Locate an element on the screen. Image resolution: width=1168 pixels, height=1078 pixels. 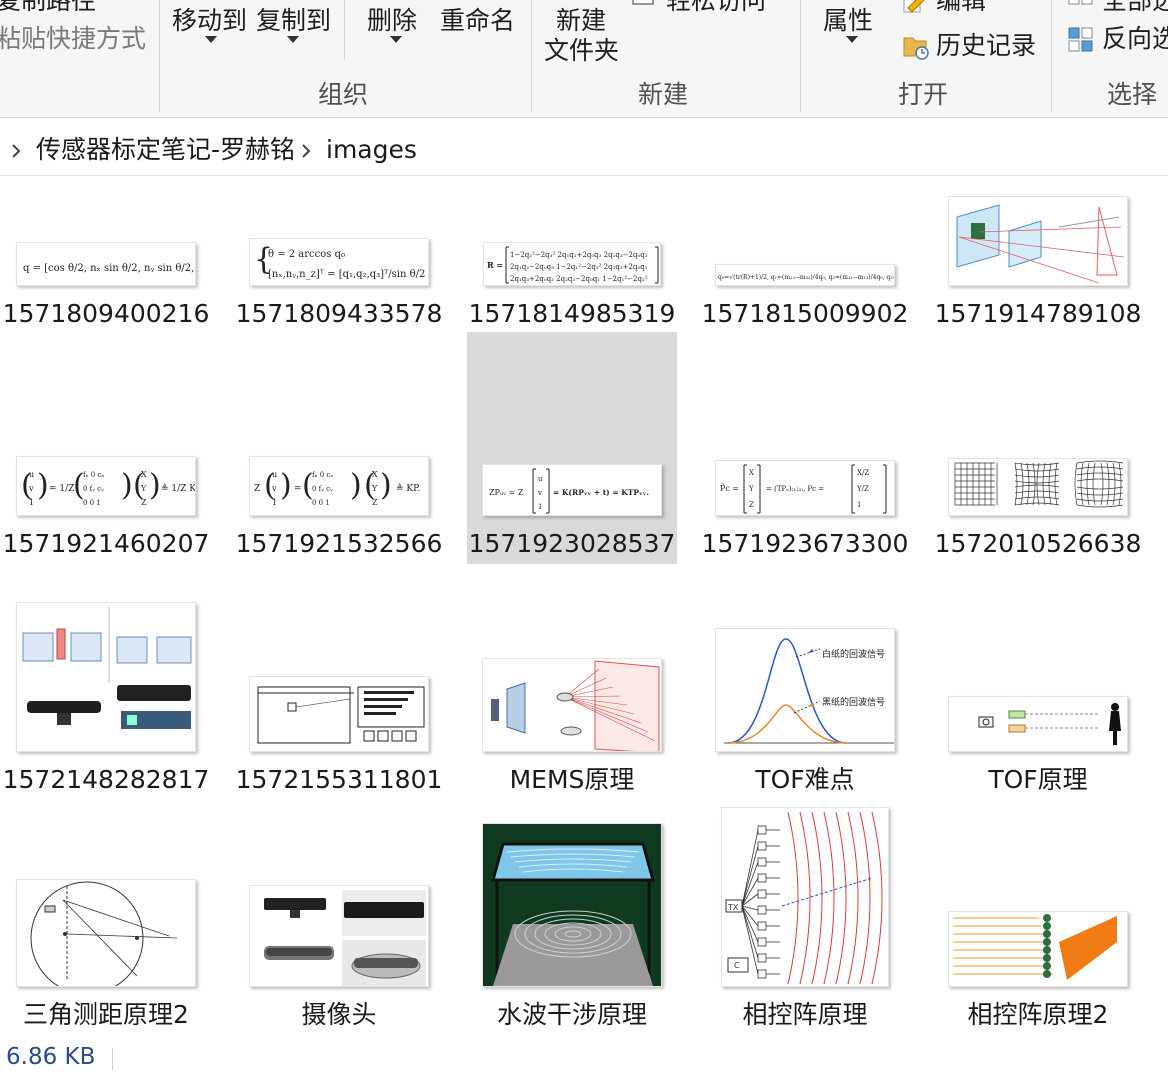
file-item: MEMS原理 is located at coordinates (572, 684).